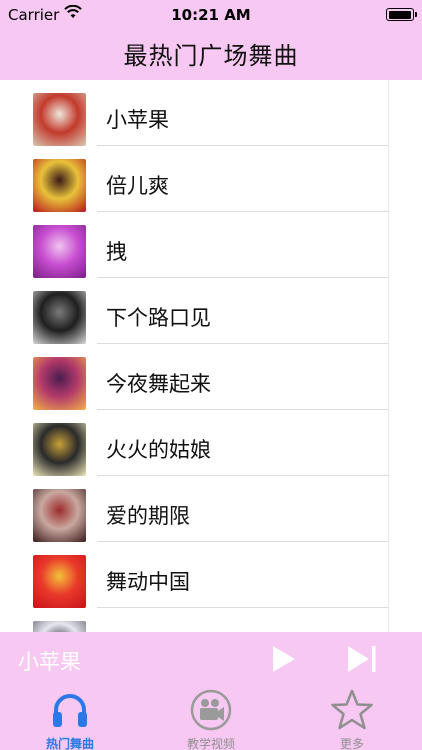 The height and width of the screenshot is (750, 422). I want to click on headphones-icon, so click(70, 710).